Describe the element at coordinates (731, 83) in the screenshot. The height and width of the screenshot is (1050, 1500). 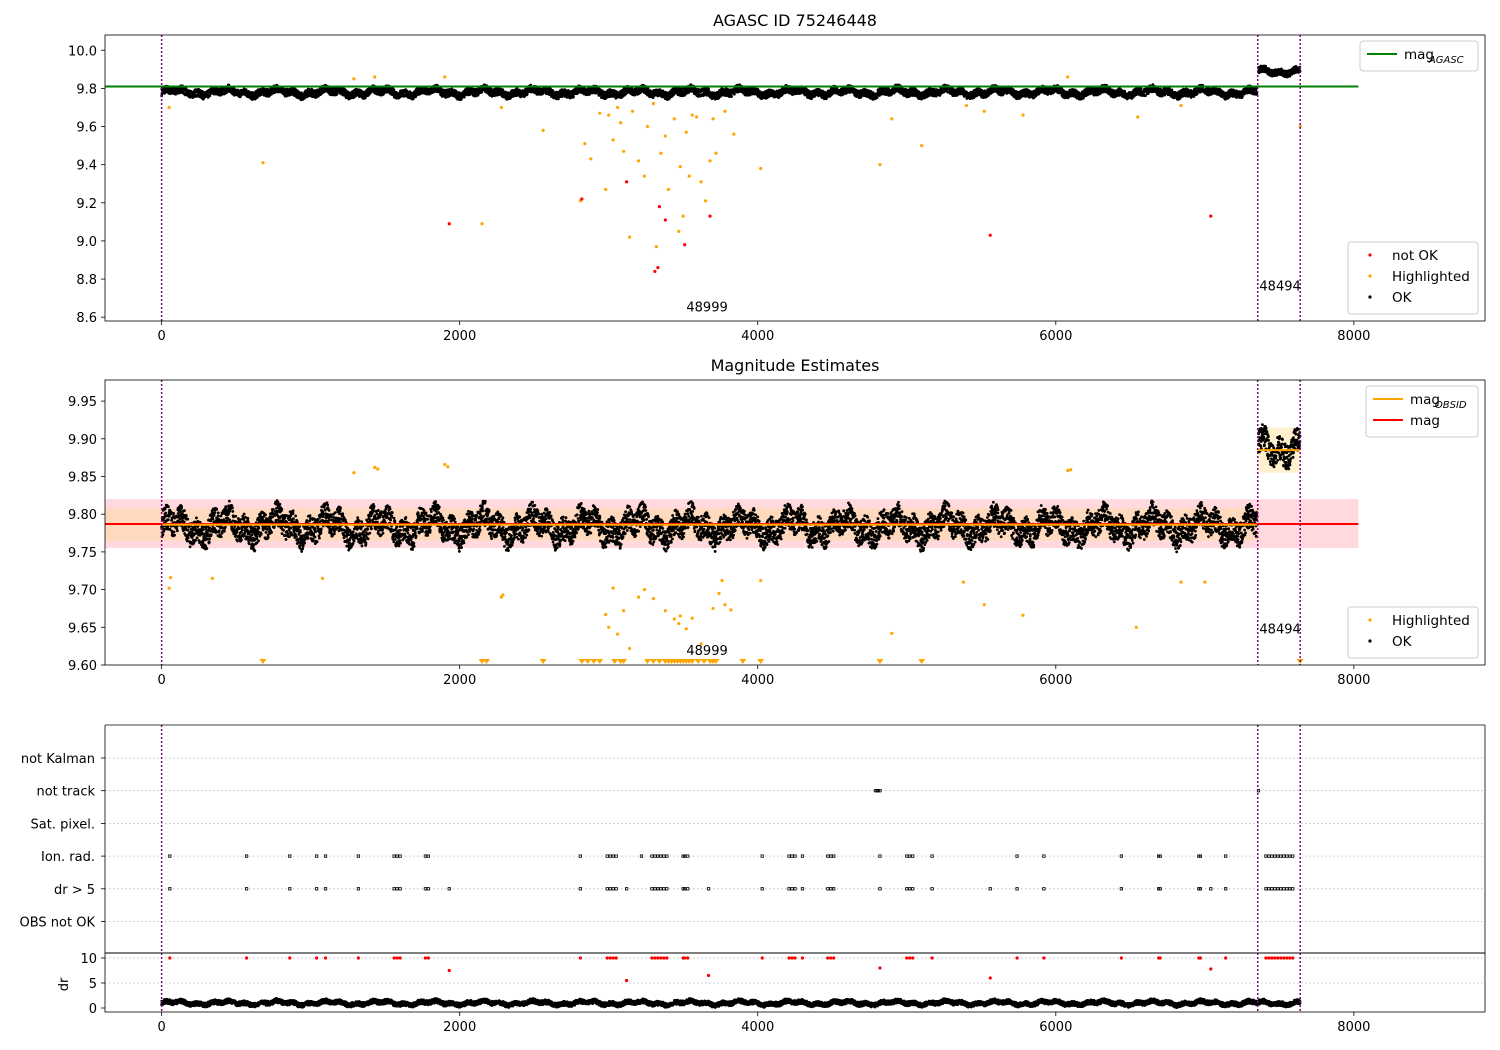
I see `panel1-ok-band` at that location.